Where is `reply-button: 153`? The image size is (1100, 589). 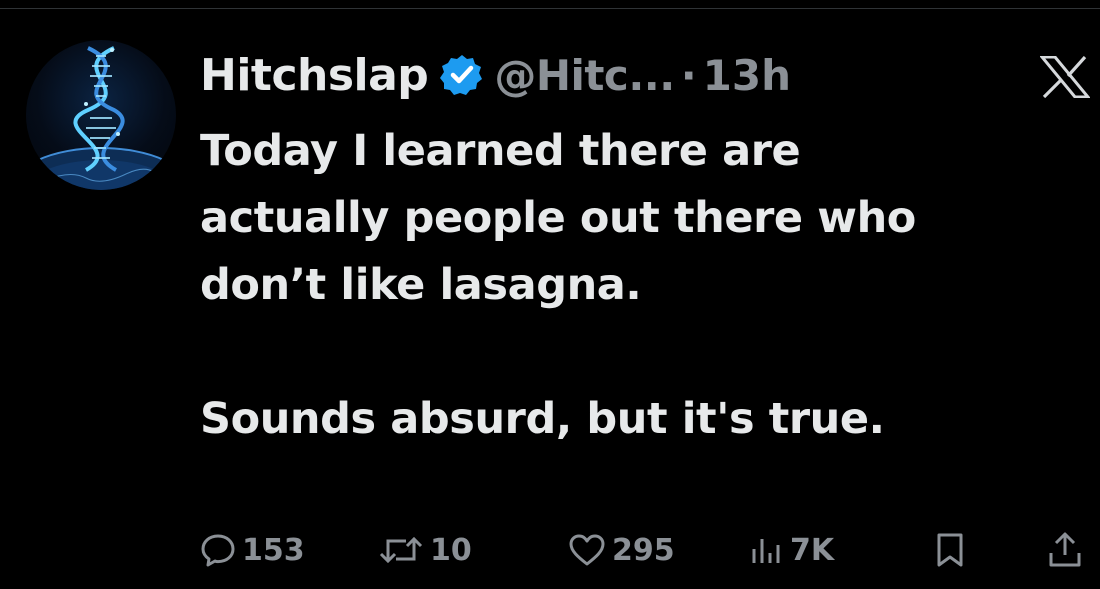 reply-button: 153 is located at coordinates (252, 550).